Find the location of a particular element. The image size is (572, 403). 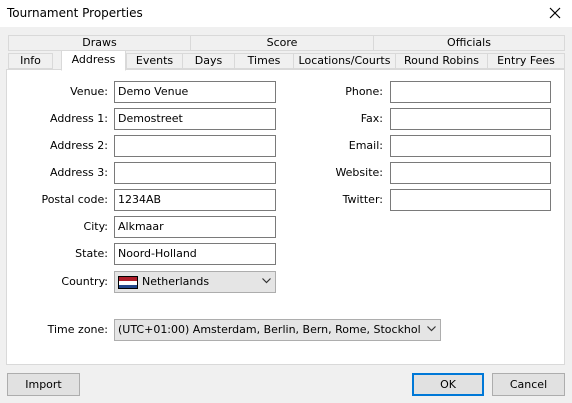

venue-label: Venue: is located at coordinates (89, 91).